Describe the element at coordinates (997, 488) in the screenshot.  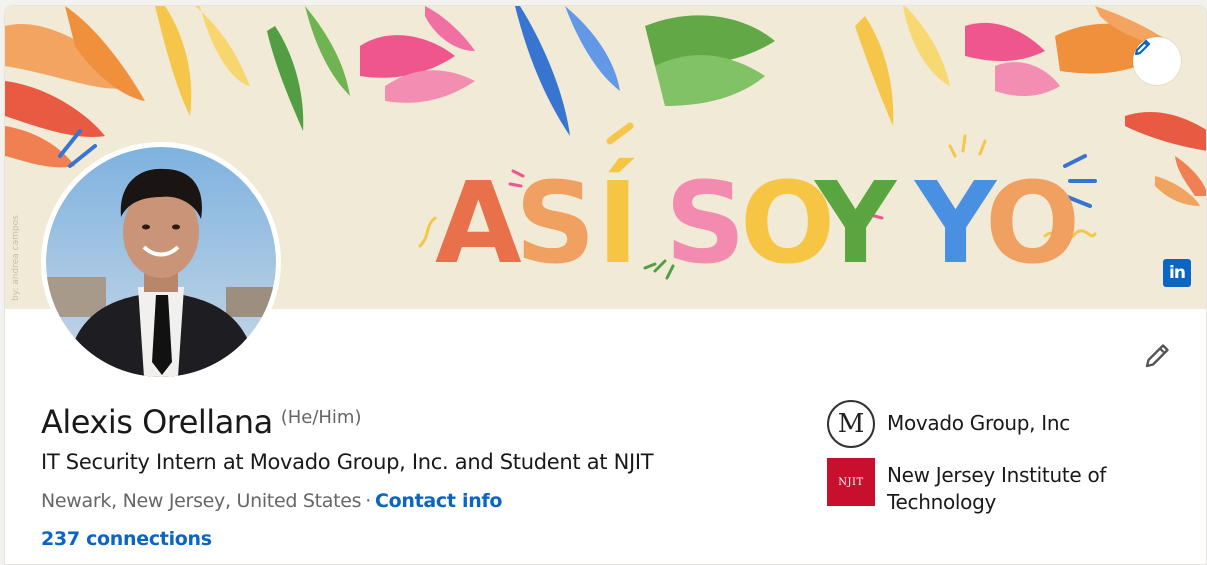
I see `school-name: New Jersey Institute of Technology` at that location.